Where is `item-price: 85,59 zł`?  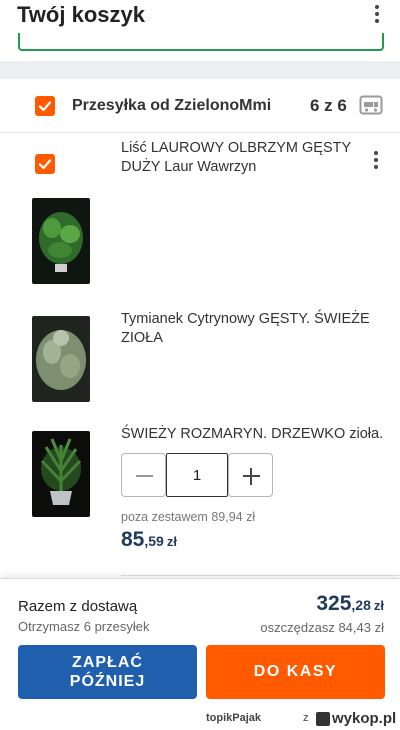 item-price: 85,59 zł is located at coordinates (149, 539).